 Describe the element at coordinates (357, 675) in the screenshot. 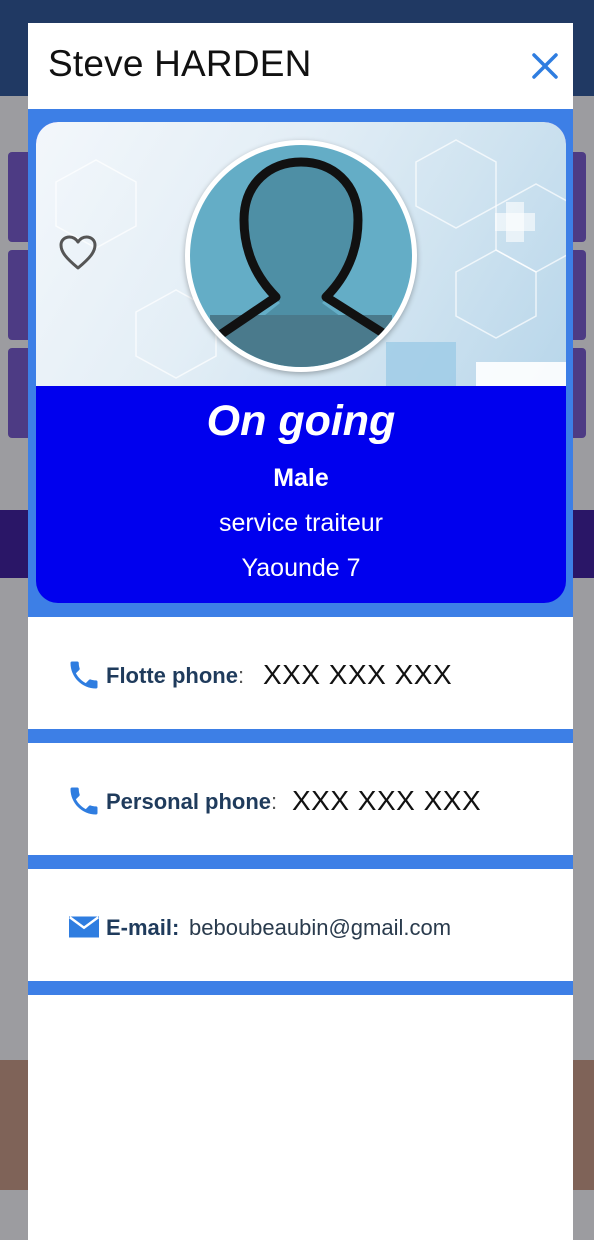

I see `fleet-phone-value: XXX XXX XXX` at that location.